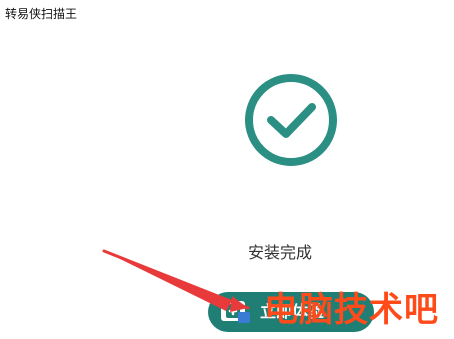 This screenshot has width=454, height=339. Describe the element at coordinates (235, 312) in the screenshot. I see `scanner-icon` at that location.